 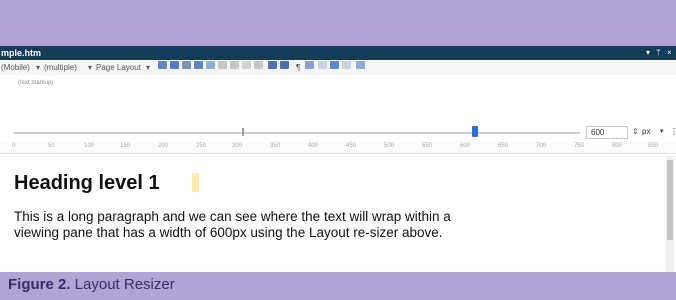 I want to click on ruler-tick: 800, so click(x=617, y=146).